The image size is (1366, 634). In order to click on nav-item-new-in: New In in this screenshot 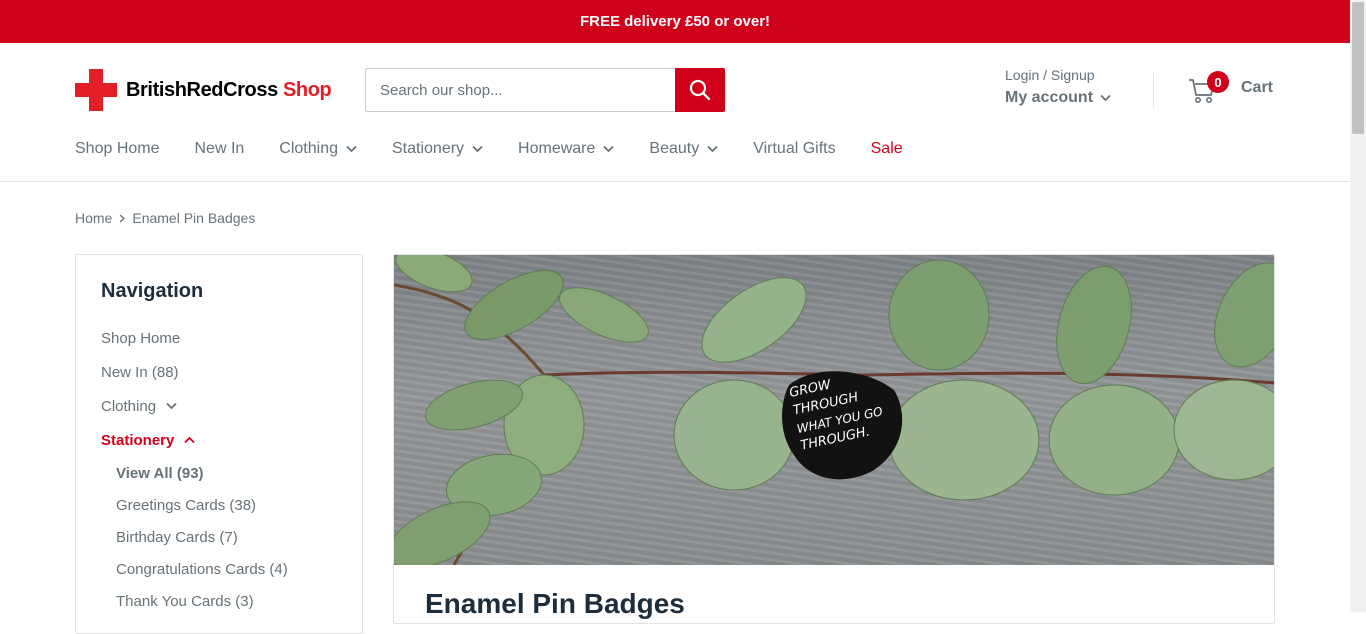, I will do `click(220, 149)`.